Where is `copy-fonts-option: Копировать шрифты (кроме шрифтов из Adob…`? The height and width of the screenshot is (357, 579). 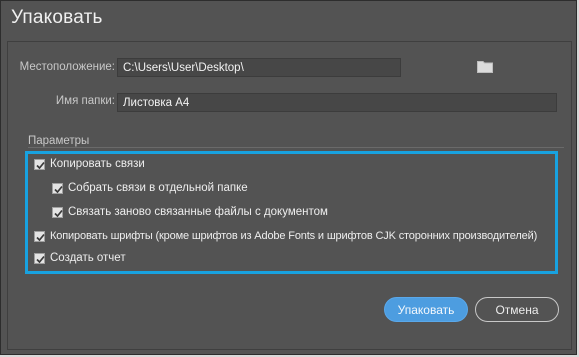
copy-fonts-option: Копировать шрифты (кроме шрифтов из Adob… is located at coordinates (285, 236).